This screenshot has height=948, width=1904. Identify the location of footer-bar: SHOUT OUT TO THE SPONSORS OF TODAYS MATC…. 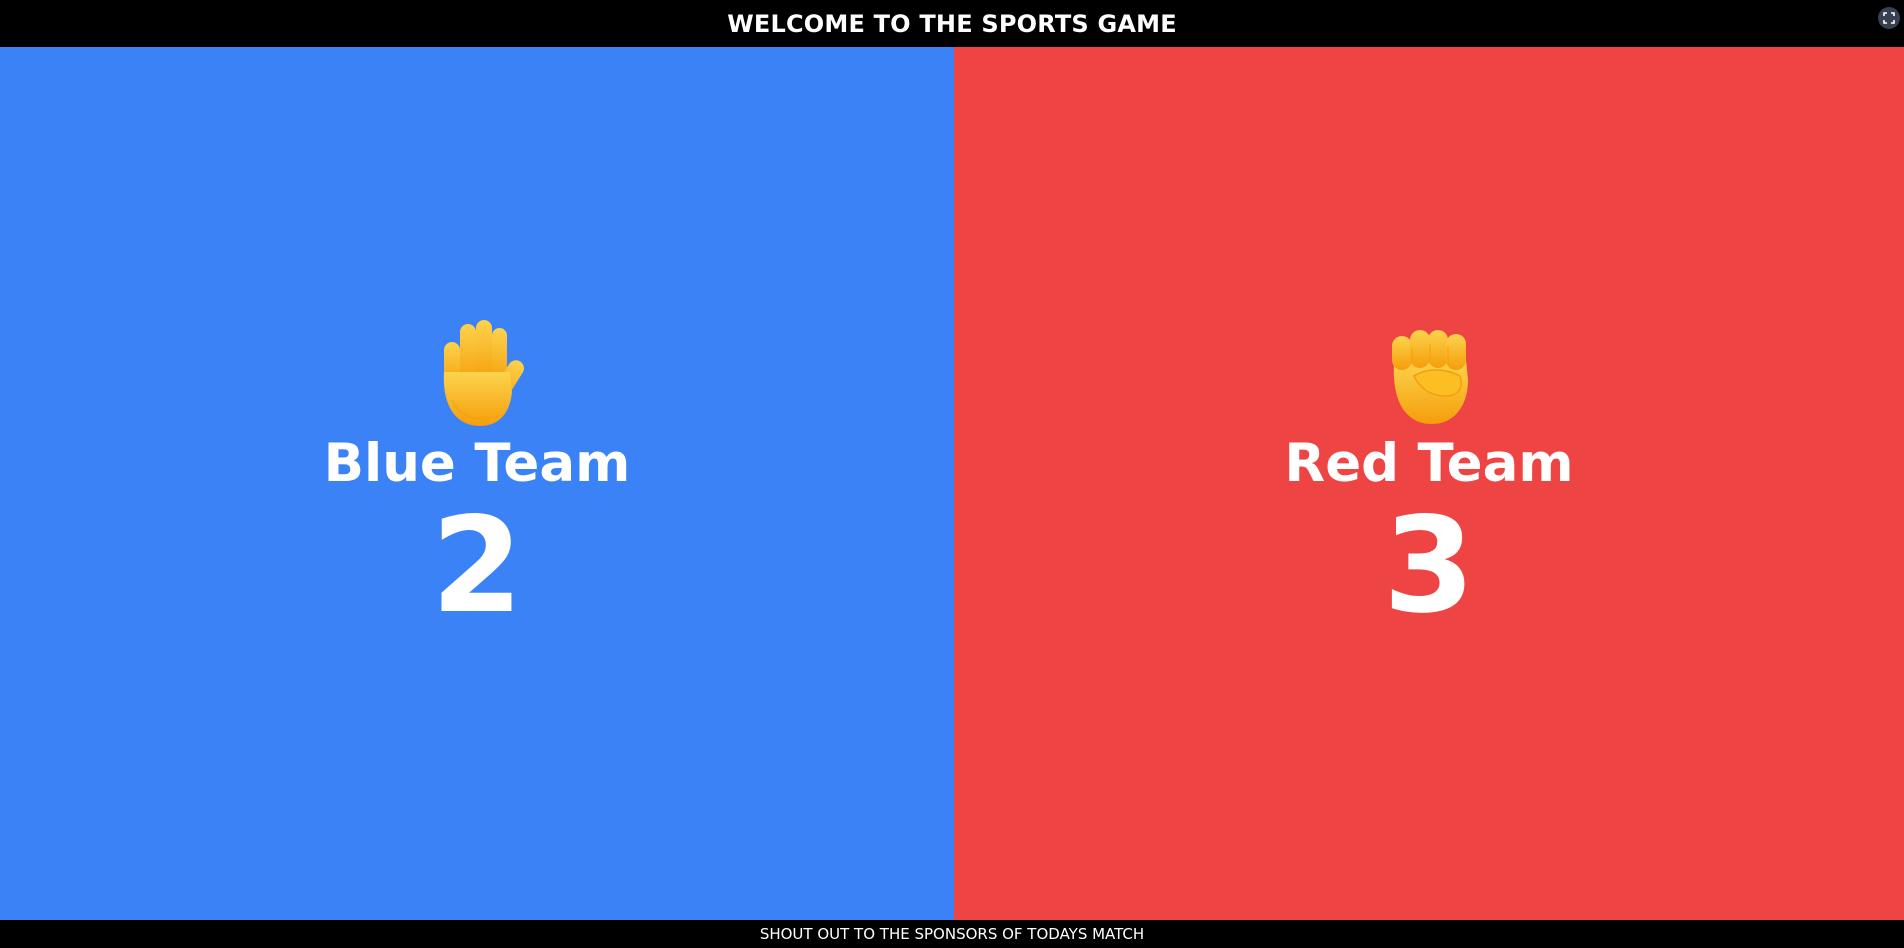
(952, 934).